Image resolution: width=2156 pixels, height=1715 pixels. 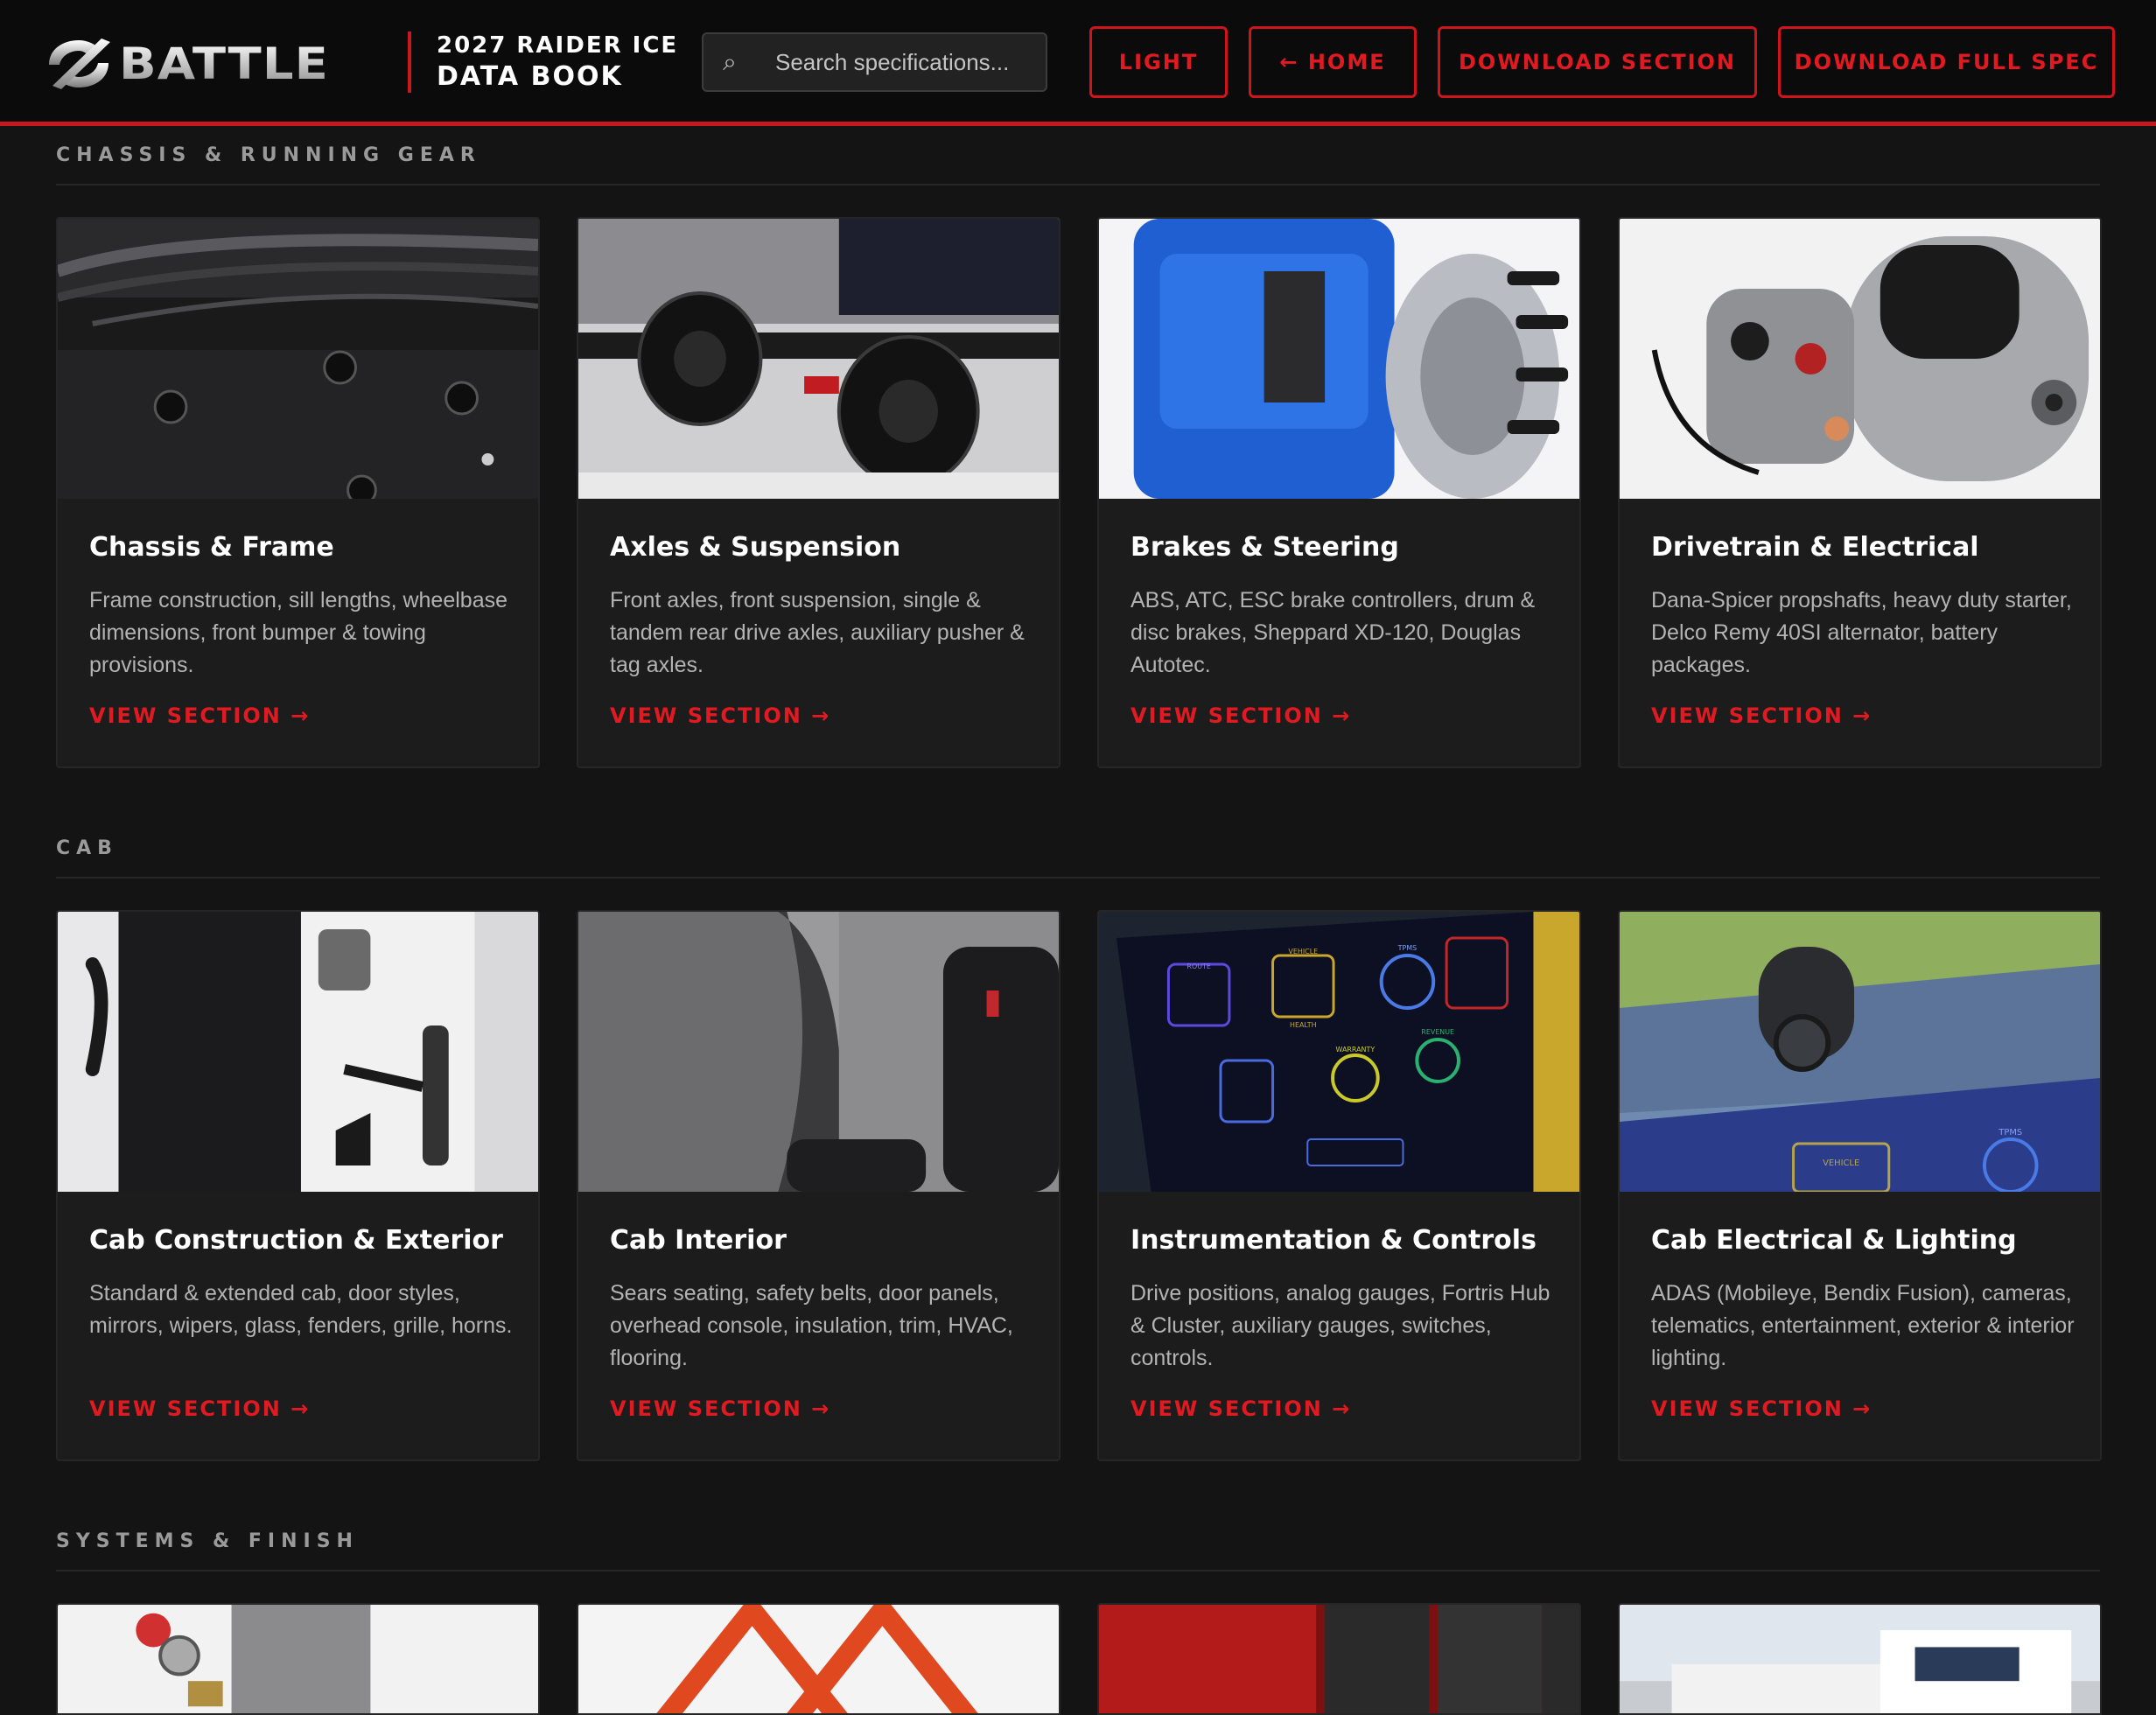 What do you see at coordinates (1946, 62) in the screenshot?
I see `download-full-spec-button: DOWNLOAD FULL SPEC` at bounding box center [1946, 62].